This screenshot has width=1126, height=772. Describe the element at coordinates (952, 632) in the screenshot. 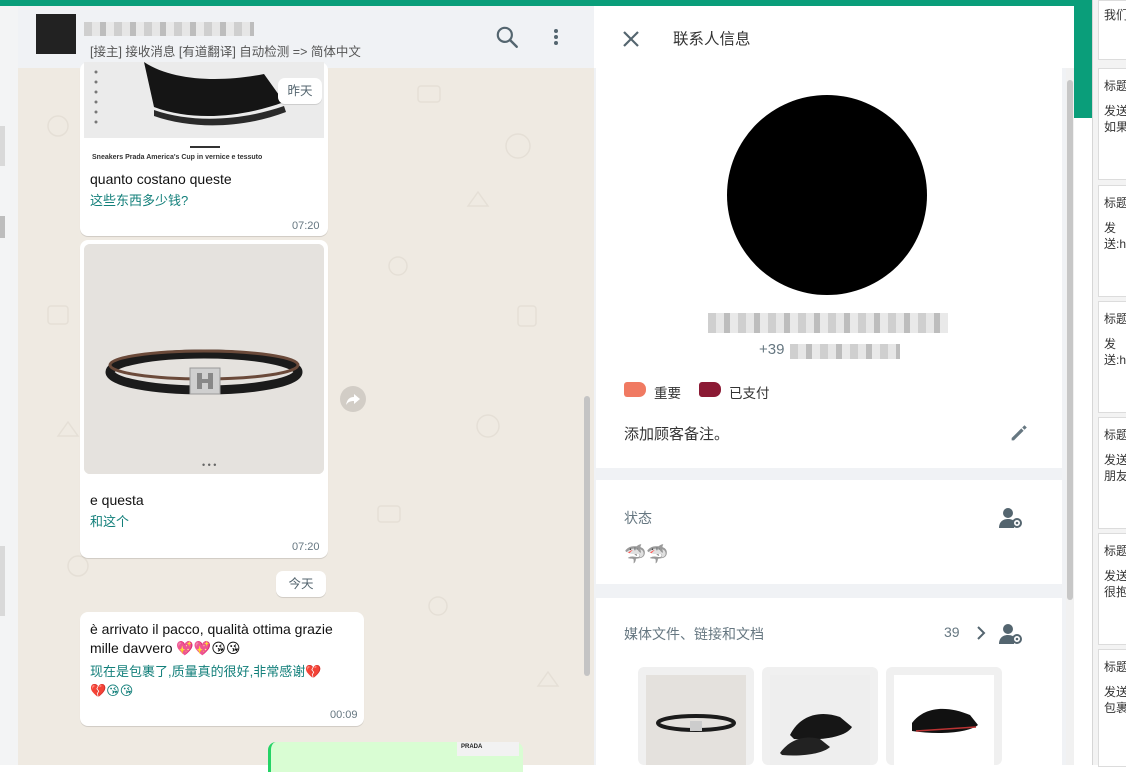

I see `media-count: 39` at that location.